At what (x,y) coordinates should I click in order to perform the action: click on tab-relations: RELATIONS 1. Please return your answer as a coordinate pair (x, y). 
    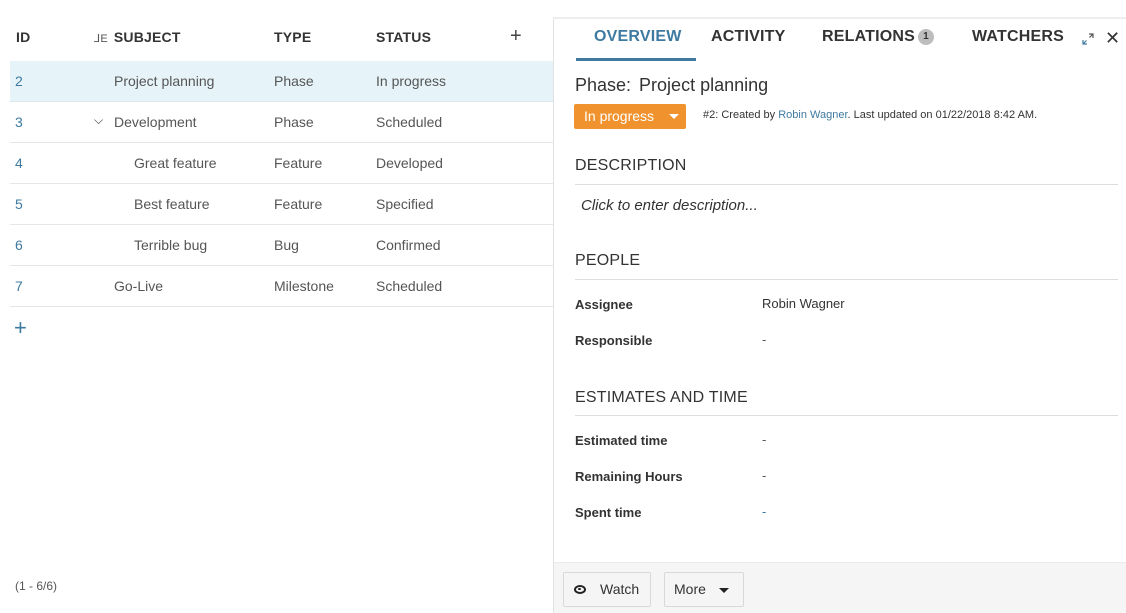
    Looking at the image, I should click on (878, 37).